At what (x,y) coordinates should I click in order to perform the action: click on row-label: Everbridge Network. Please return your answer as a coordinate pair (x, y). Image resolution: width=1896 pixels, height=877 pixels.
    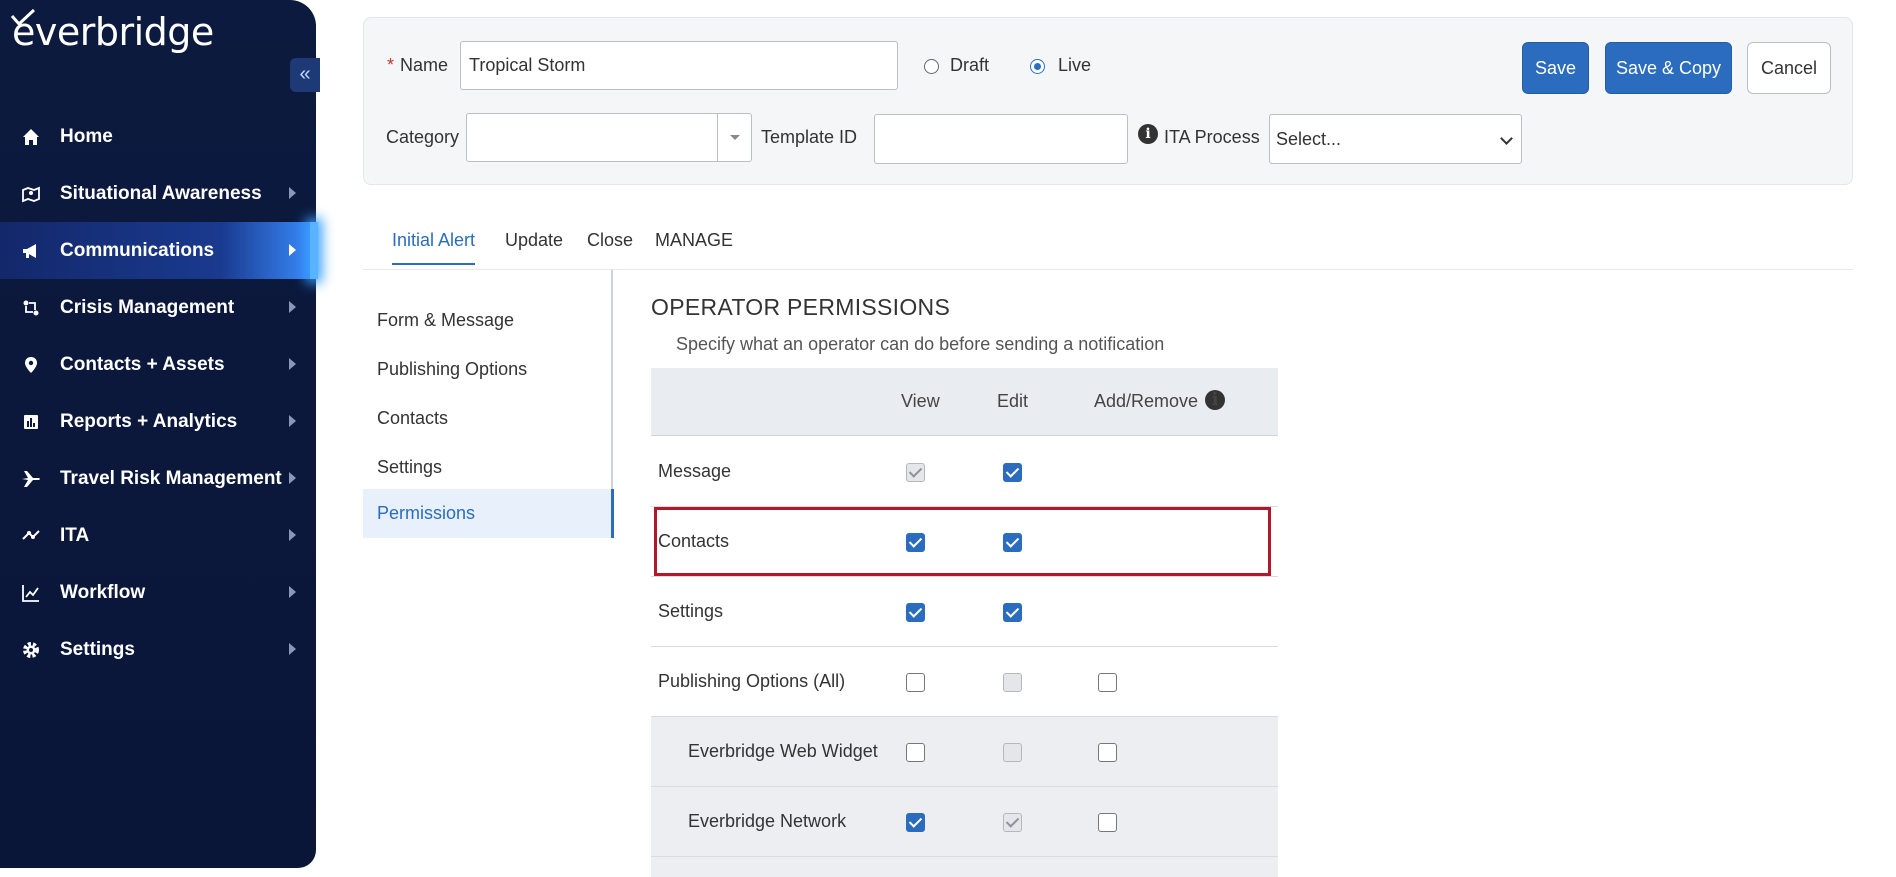
    Looking at the image, I should click on (767, 821).